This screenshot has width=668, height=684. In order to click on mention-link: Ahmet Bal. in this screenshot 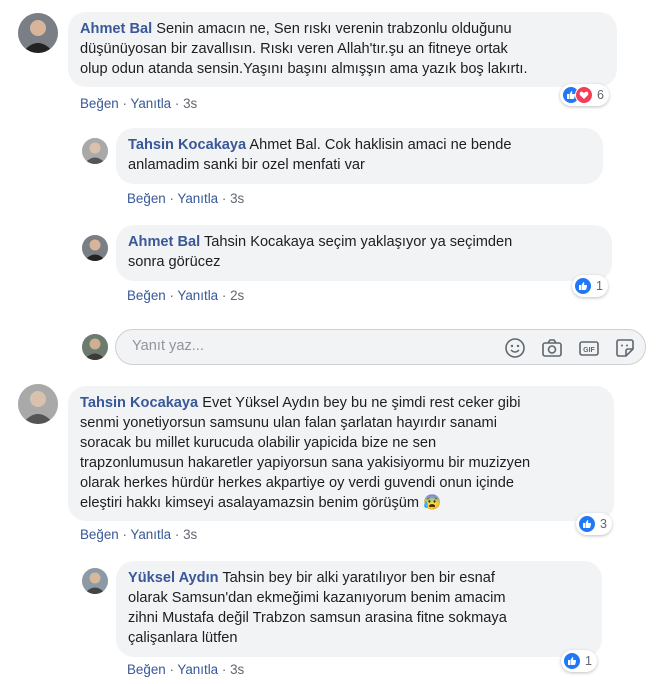, I will do `click(284, 145)`.